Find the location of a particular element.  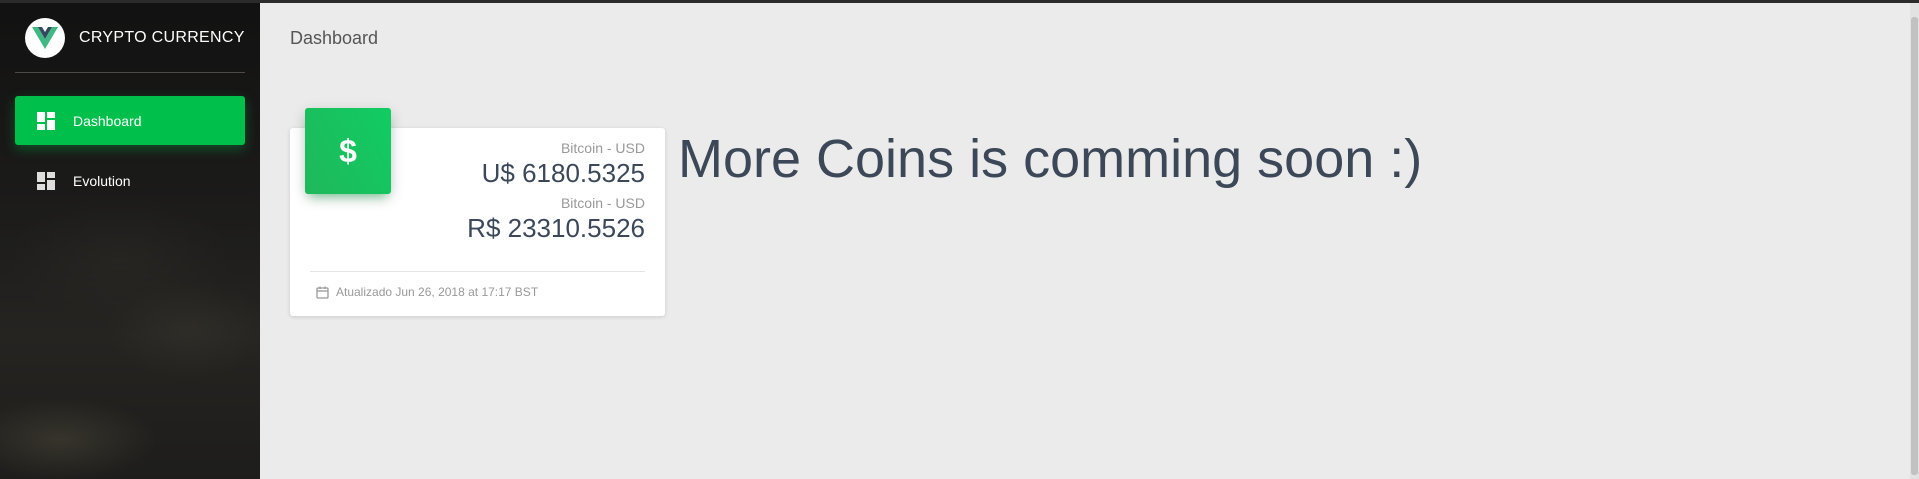

sidebar: CRYPTO CURRENCY Dashboard Evolution is located at coordinates (130, 239).